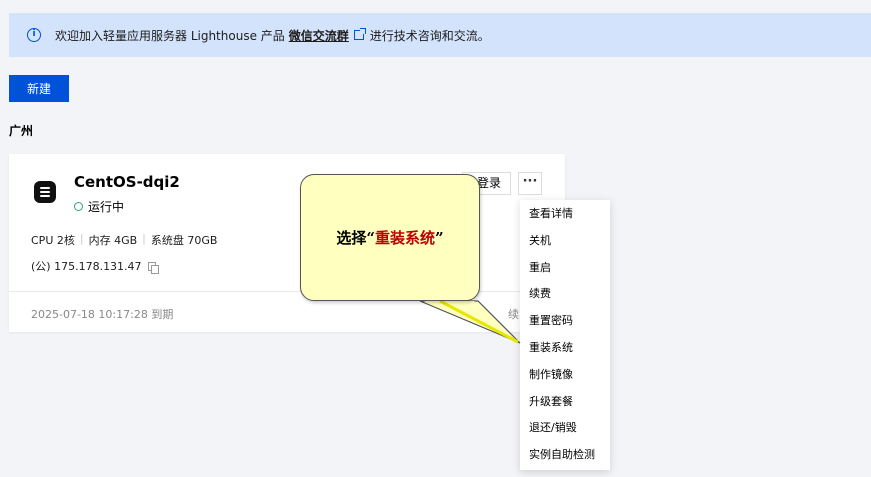 The image size is (871, 477). I want to click on ip-text: (公) 175.178.131.47, so click(86, 266).